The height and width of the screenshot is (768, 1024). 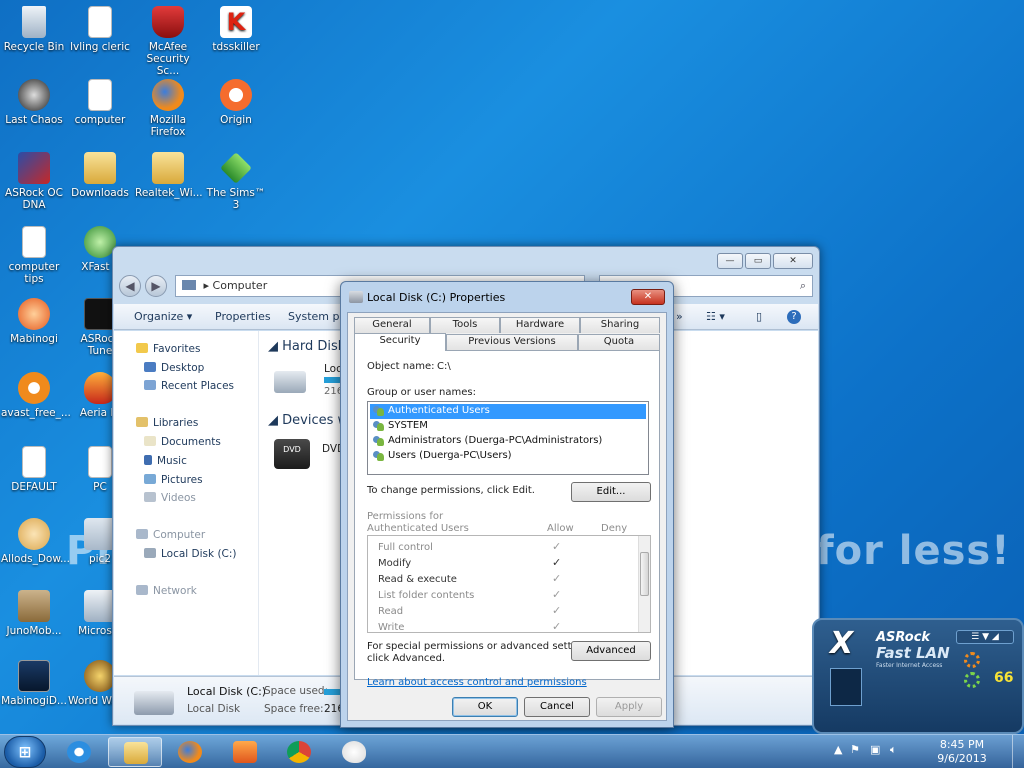 What do you see at coordinates (34, 314) in the screenshot?
I see `mabinogi-icon` at bounding box center [34, 314].